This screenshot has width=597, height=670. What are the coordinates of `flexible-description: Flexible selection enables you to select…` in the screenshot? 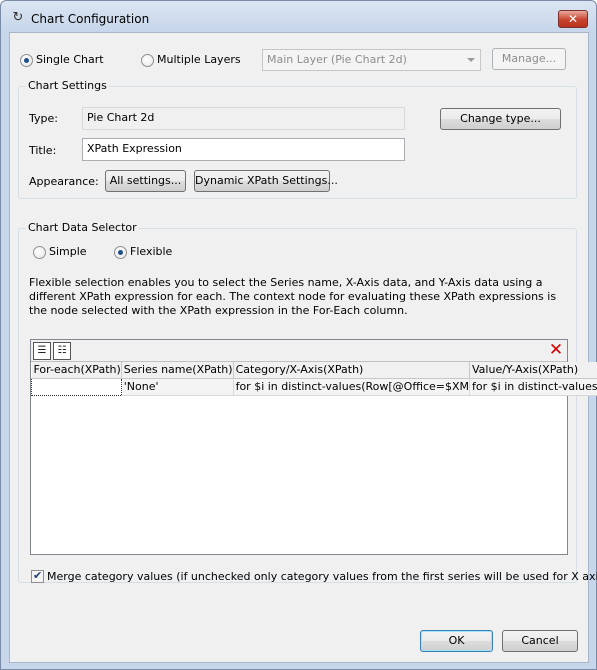 It's located at (293, 296).